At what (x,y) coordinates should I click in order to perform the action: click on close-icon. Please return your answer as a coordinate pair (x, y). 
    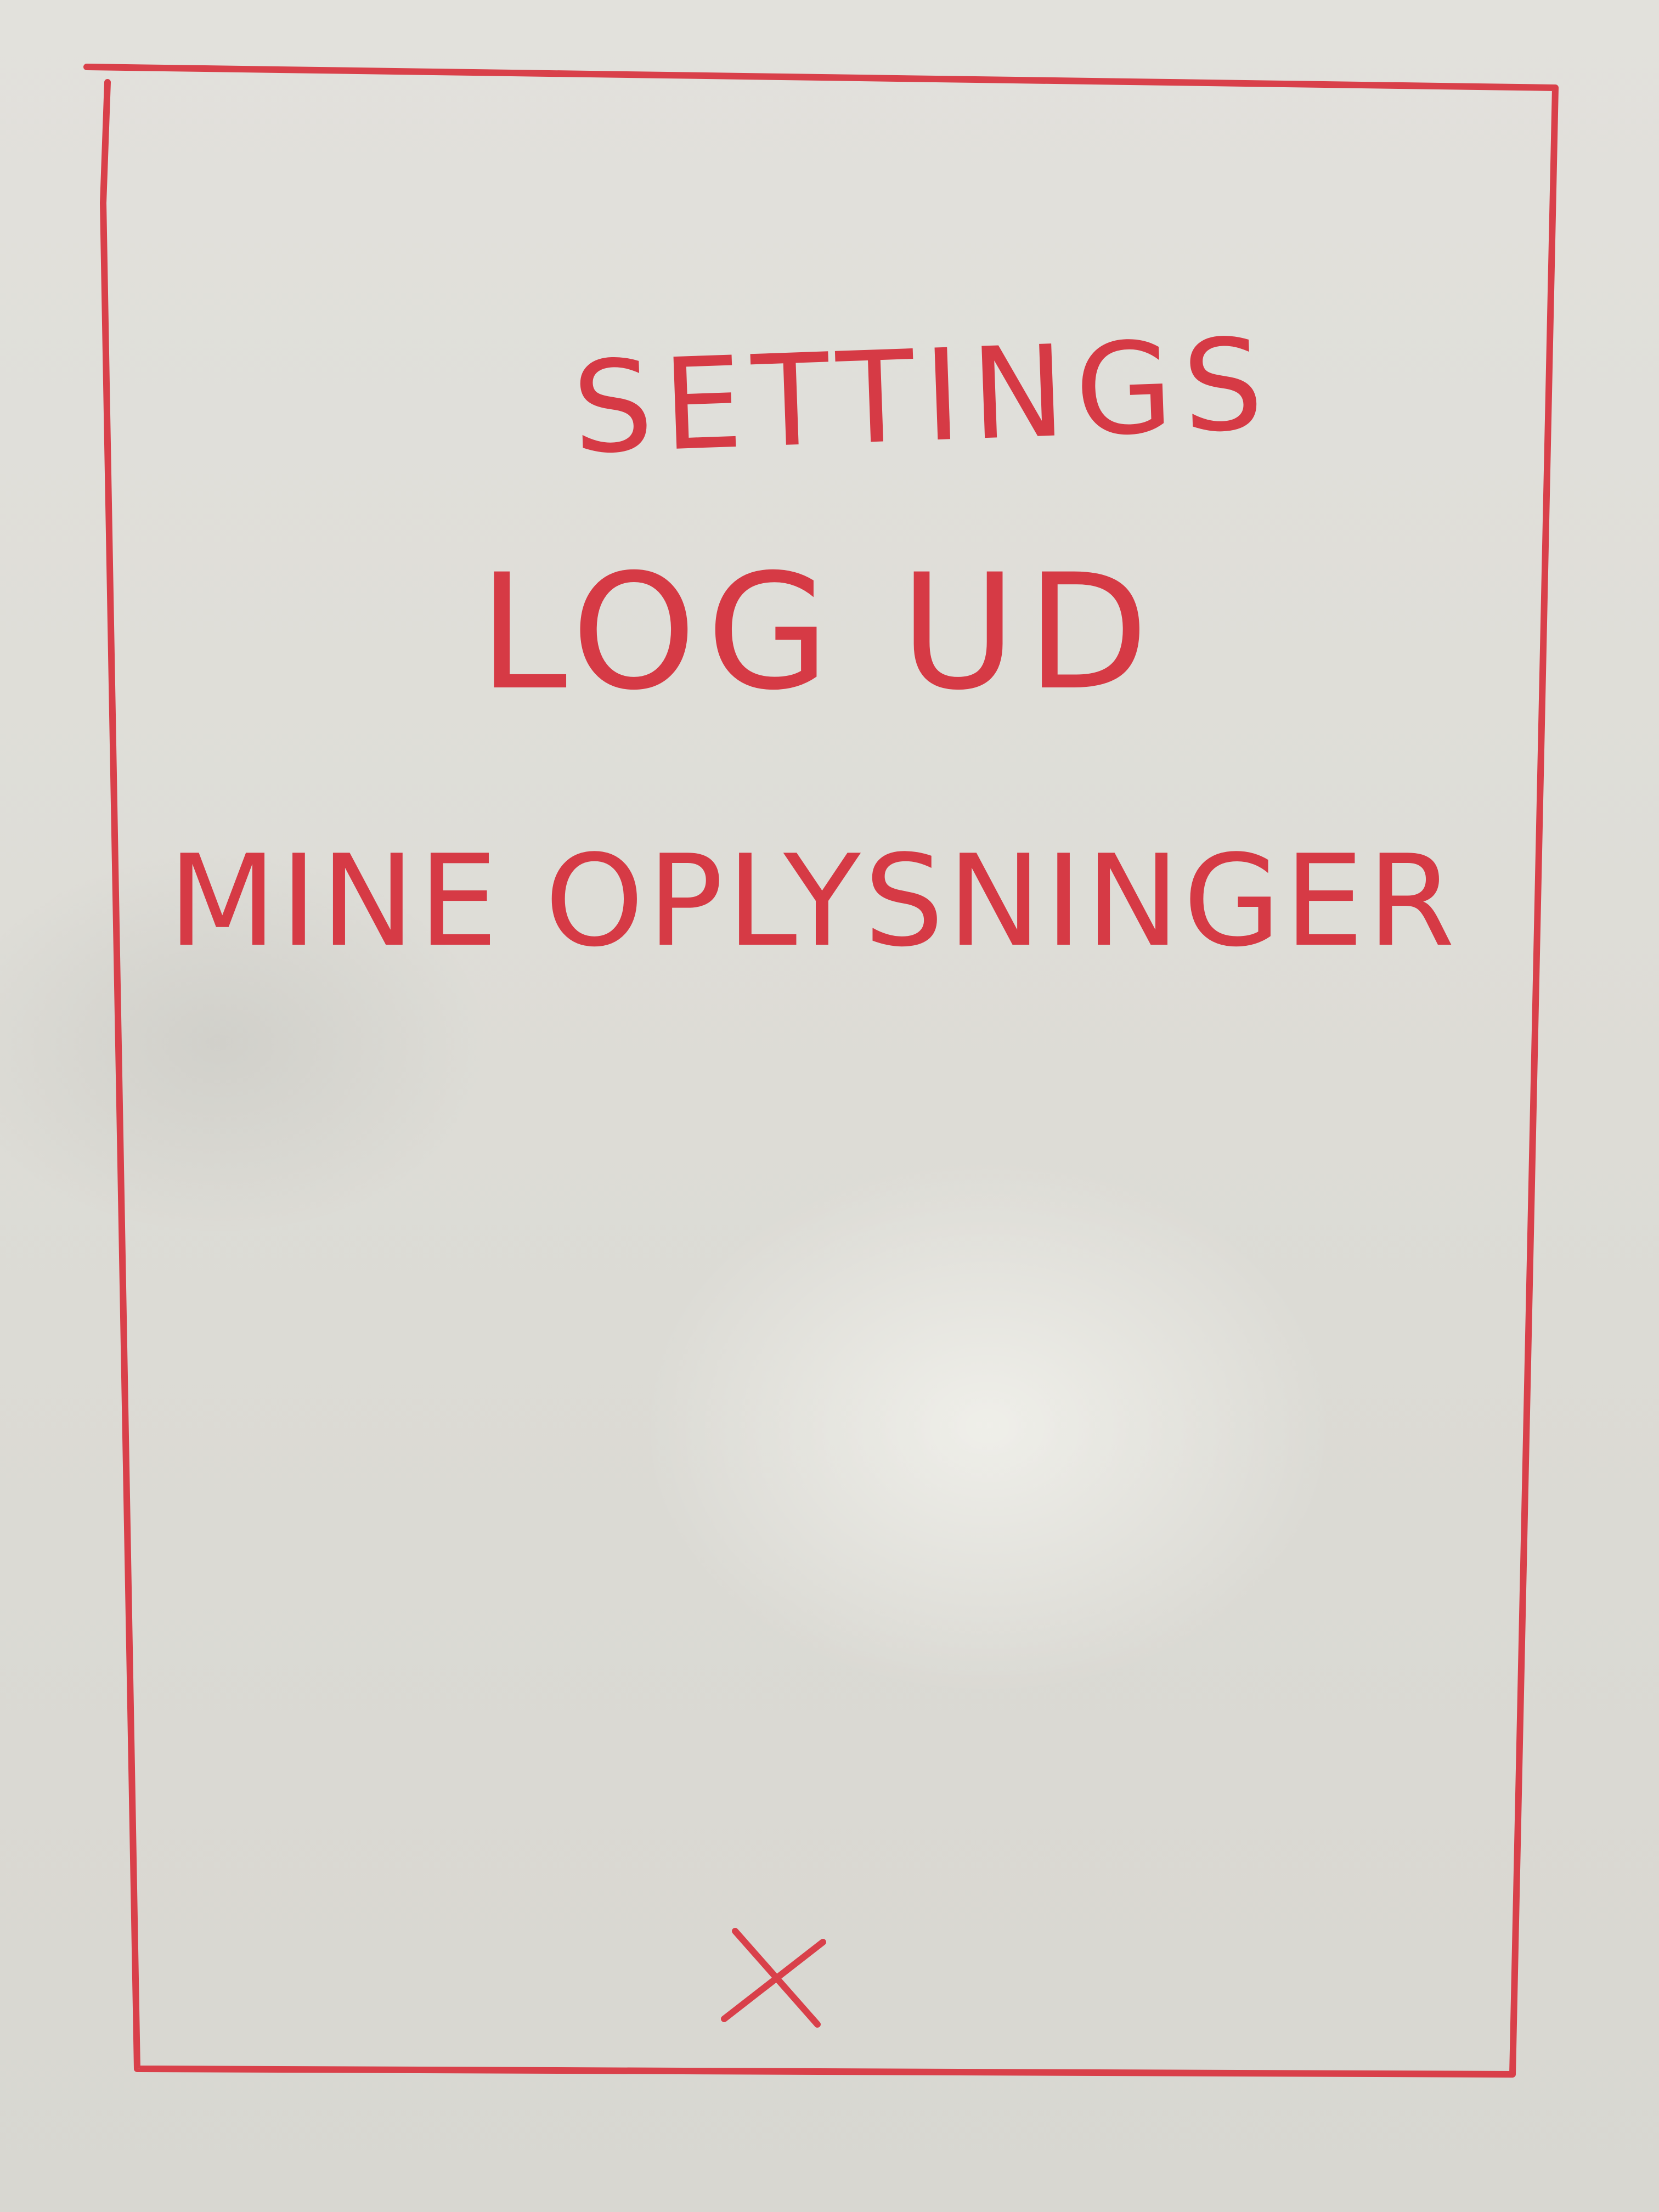
    Looking at the image, I should click on (773, 1978).